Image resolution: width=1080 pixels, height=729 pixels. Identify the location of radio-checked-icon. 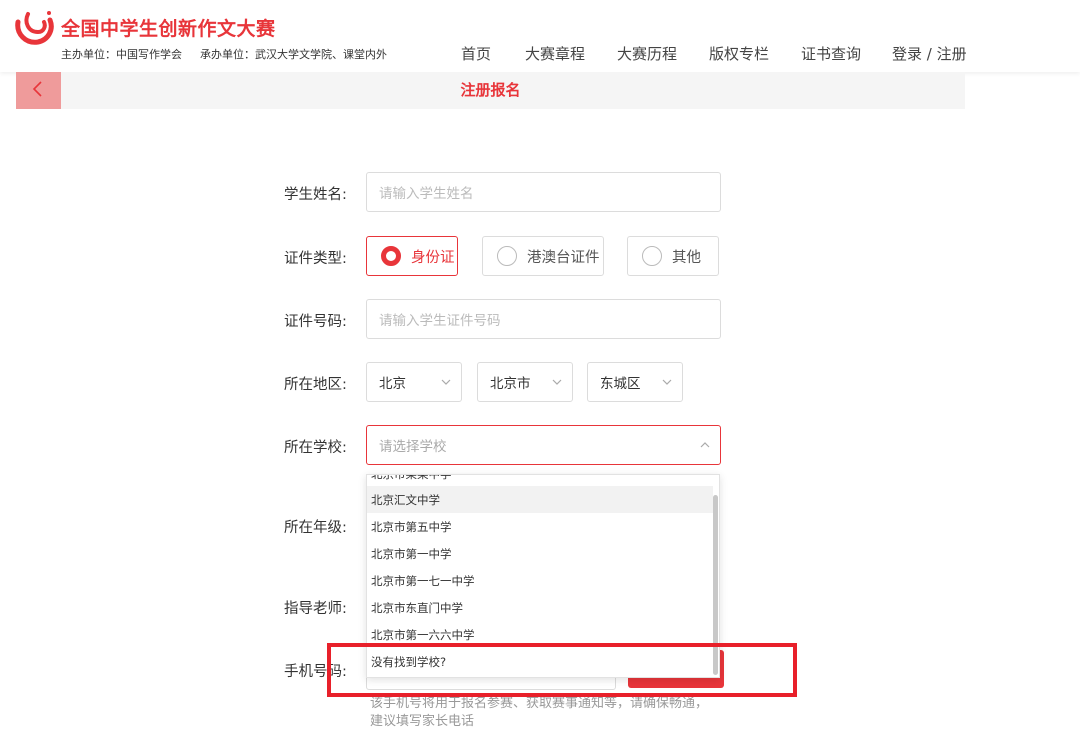
(391, 256).